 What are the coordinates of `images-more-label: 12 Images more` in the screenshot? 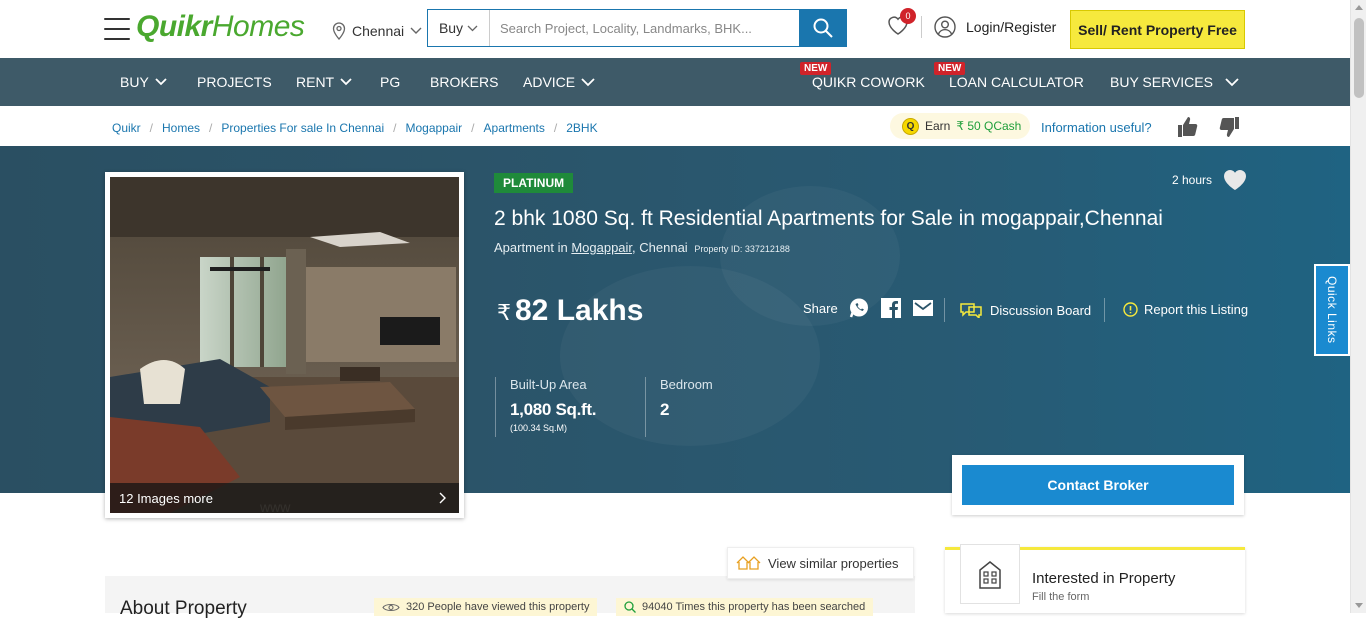 It's located at (166, 498).